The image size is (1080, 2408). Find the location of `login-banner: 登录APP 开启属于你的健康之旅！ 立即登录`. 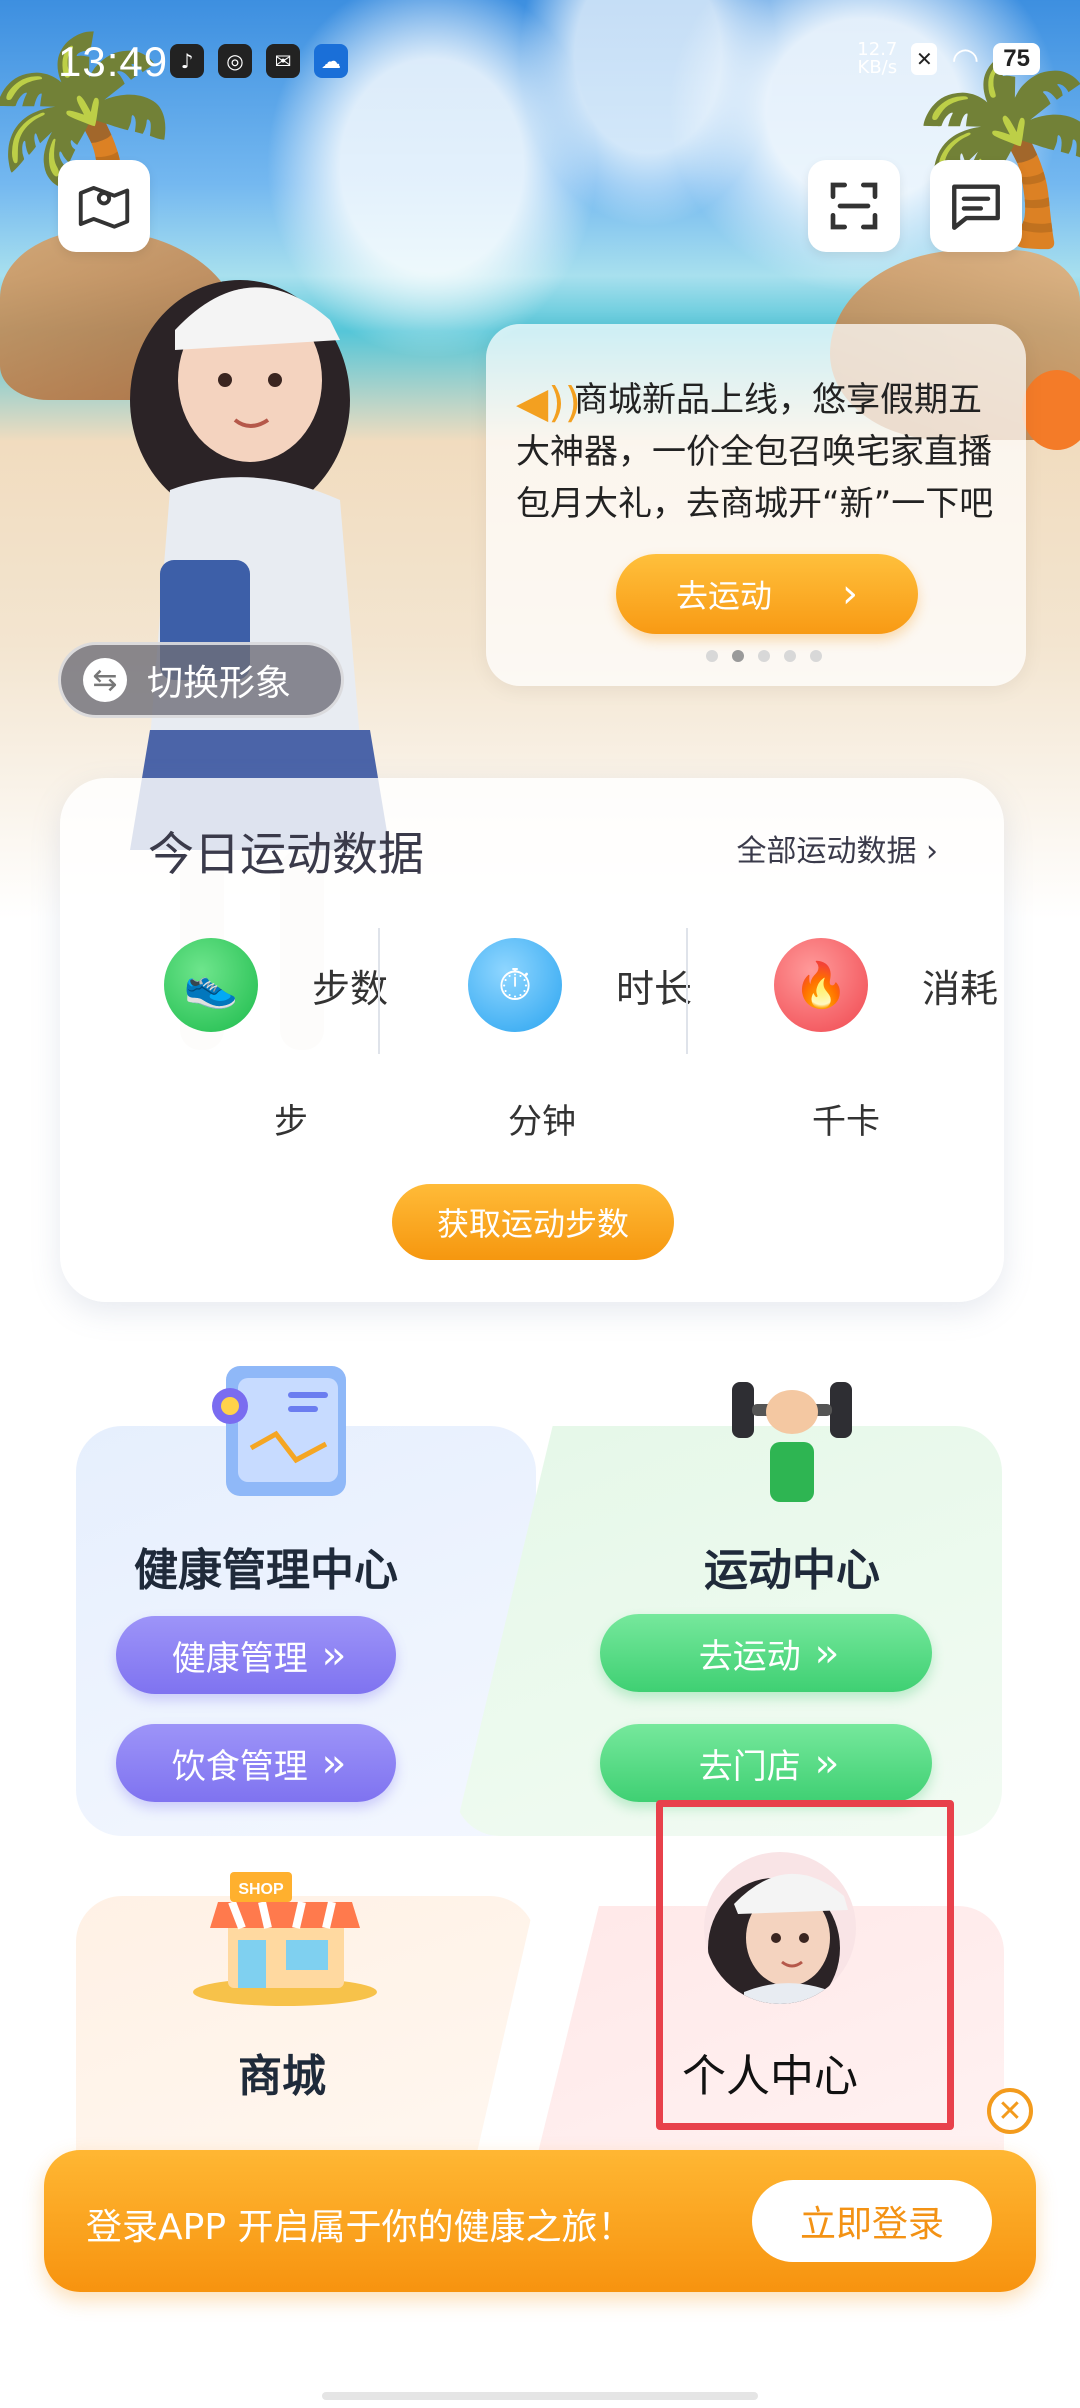

login-banner: 登录APP 开启属于你的健康之旅！ 立即登录 is located at coordinates (540, 2221).